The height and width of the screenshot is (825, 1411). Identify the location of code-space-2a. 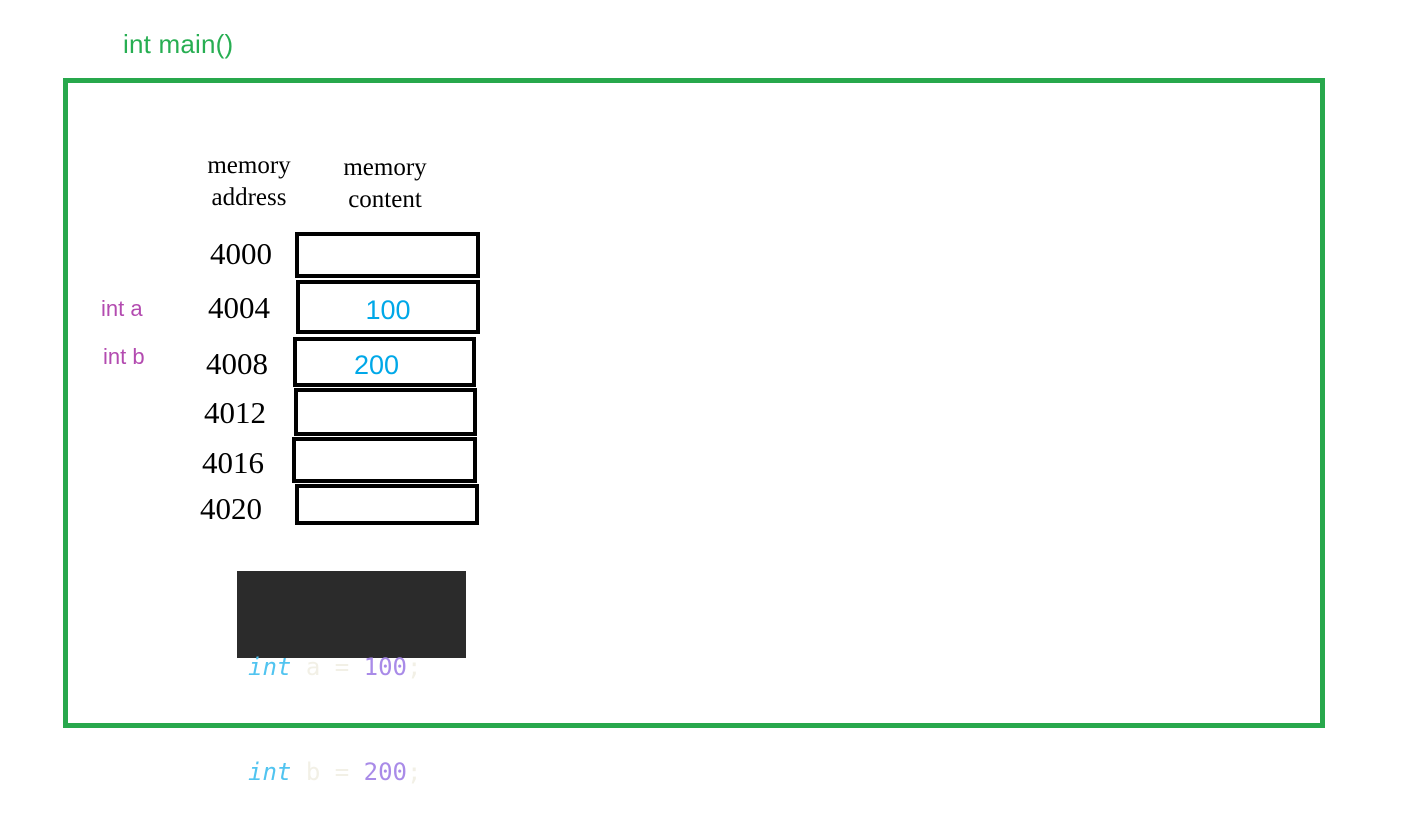
(298, 772).